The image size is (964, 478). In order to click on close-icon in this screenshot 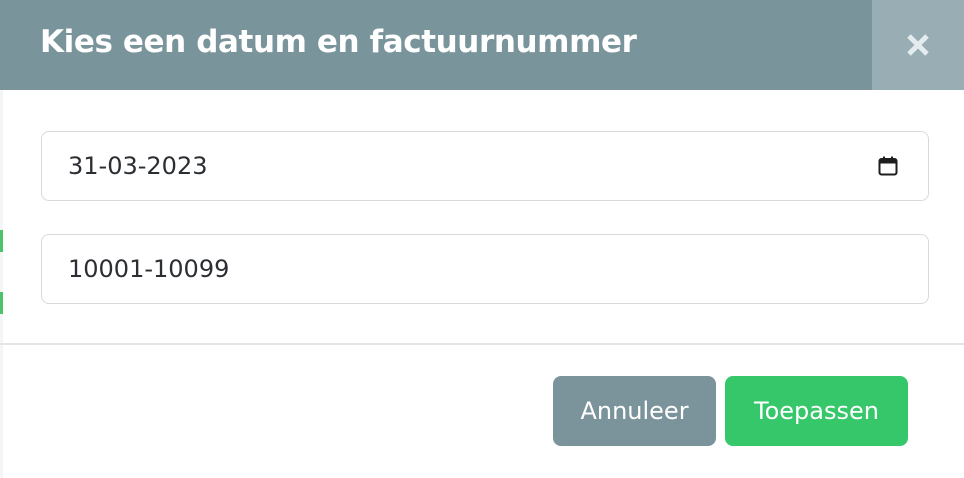, I will do `click(918, 45)`.